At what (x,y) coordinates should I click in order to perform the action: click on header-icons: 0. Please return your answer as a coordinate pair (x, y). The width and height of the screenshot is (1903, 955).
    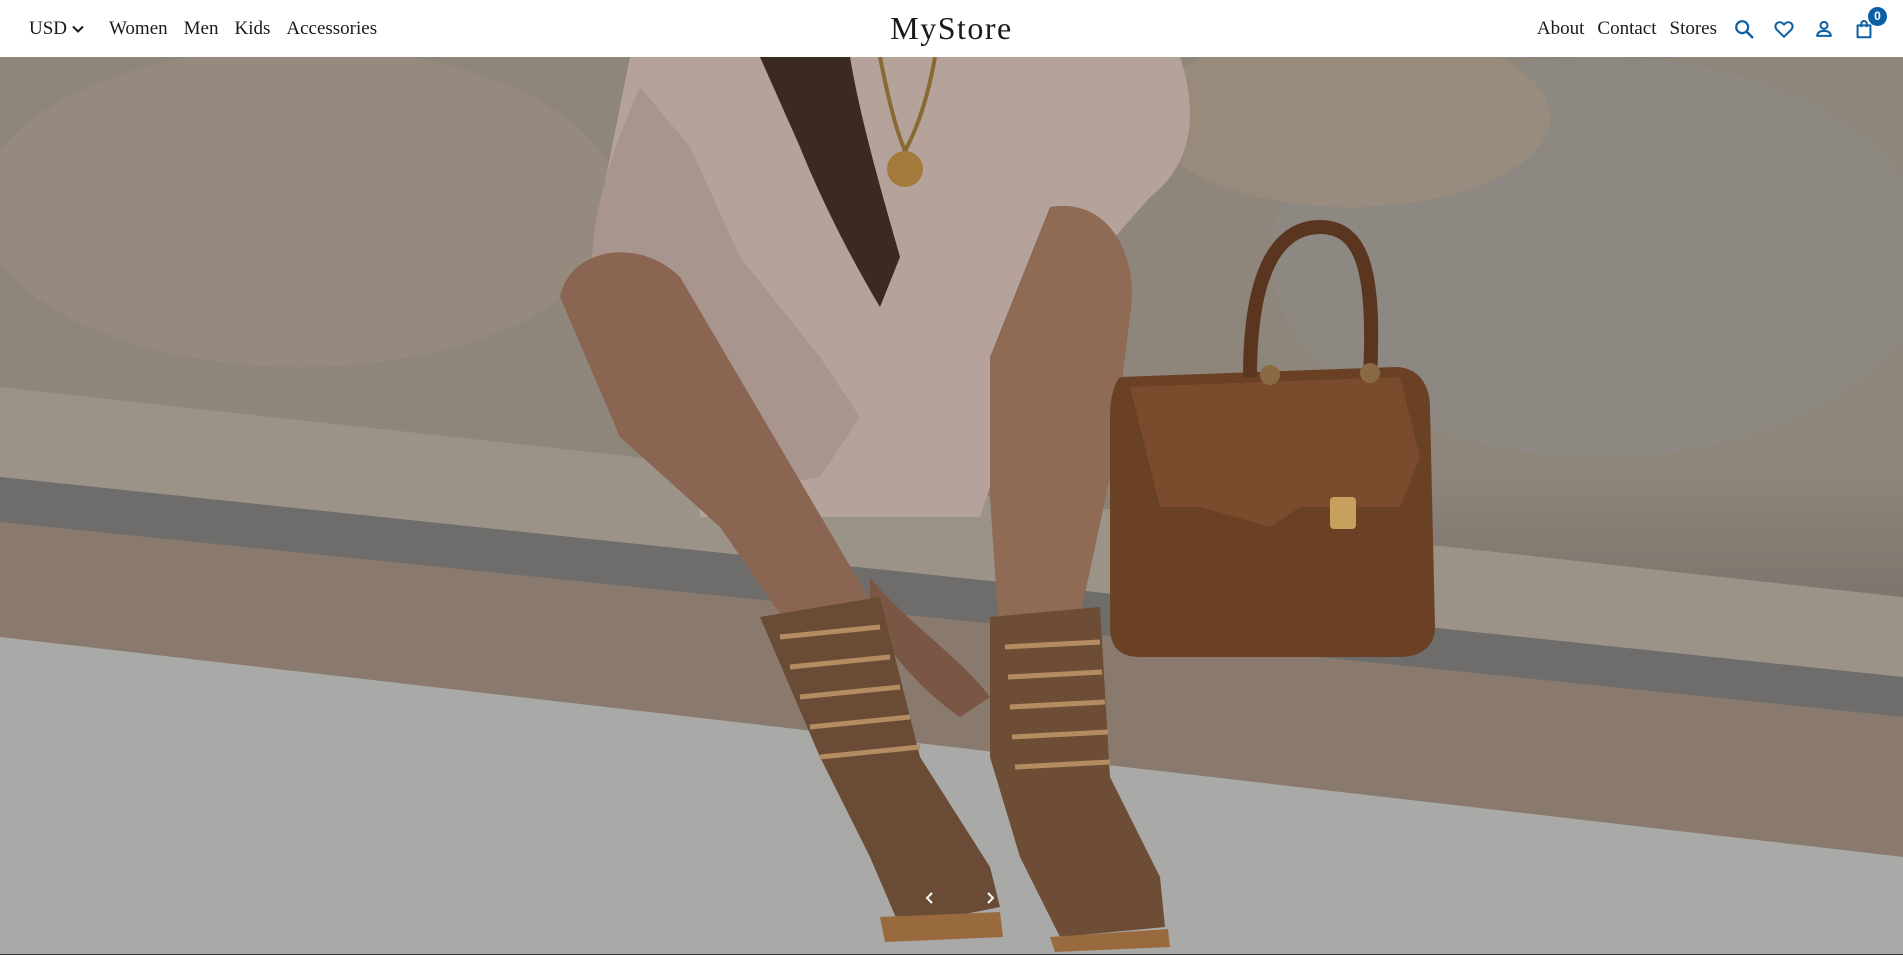
    Looking at the image, I should click on (1809, 24).